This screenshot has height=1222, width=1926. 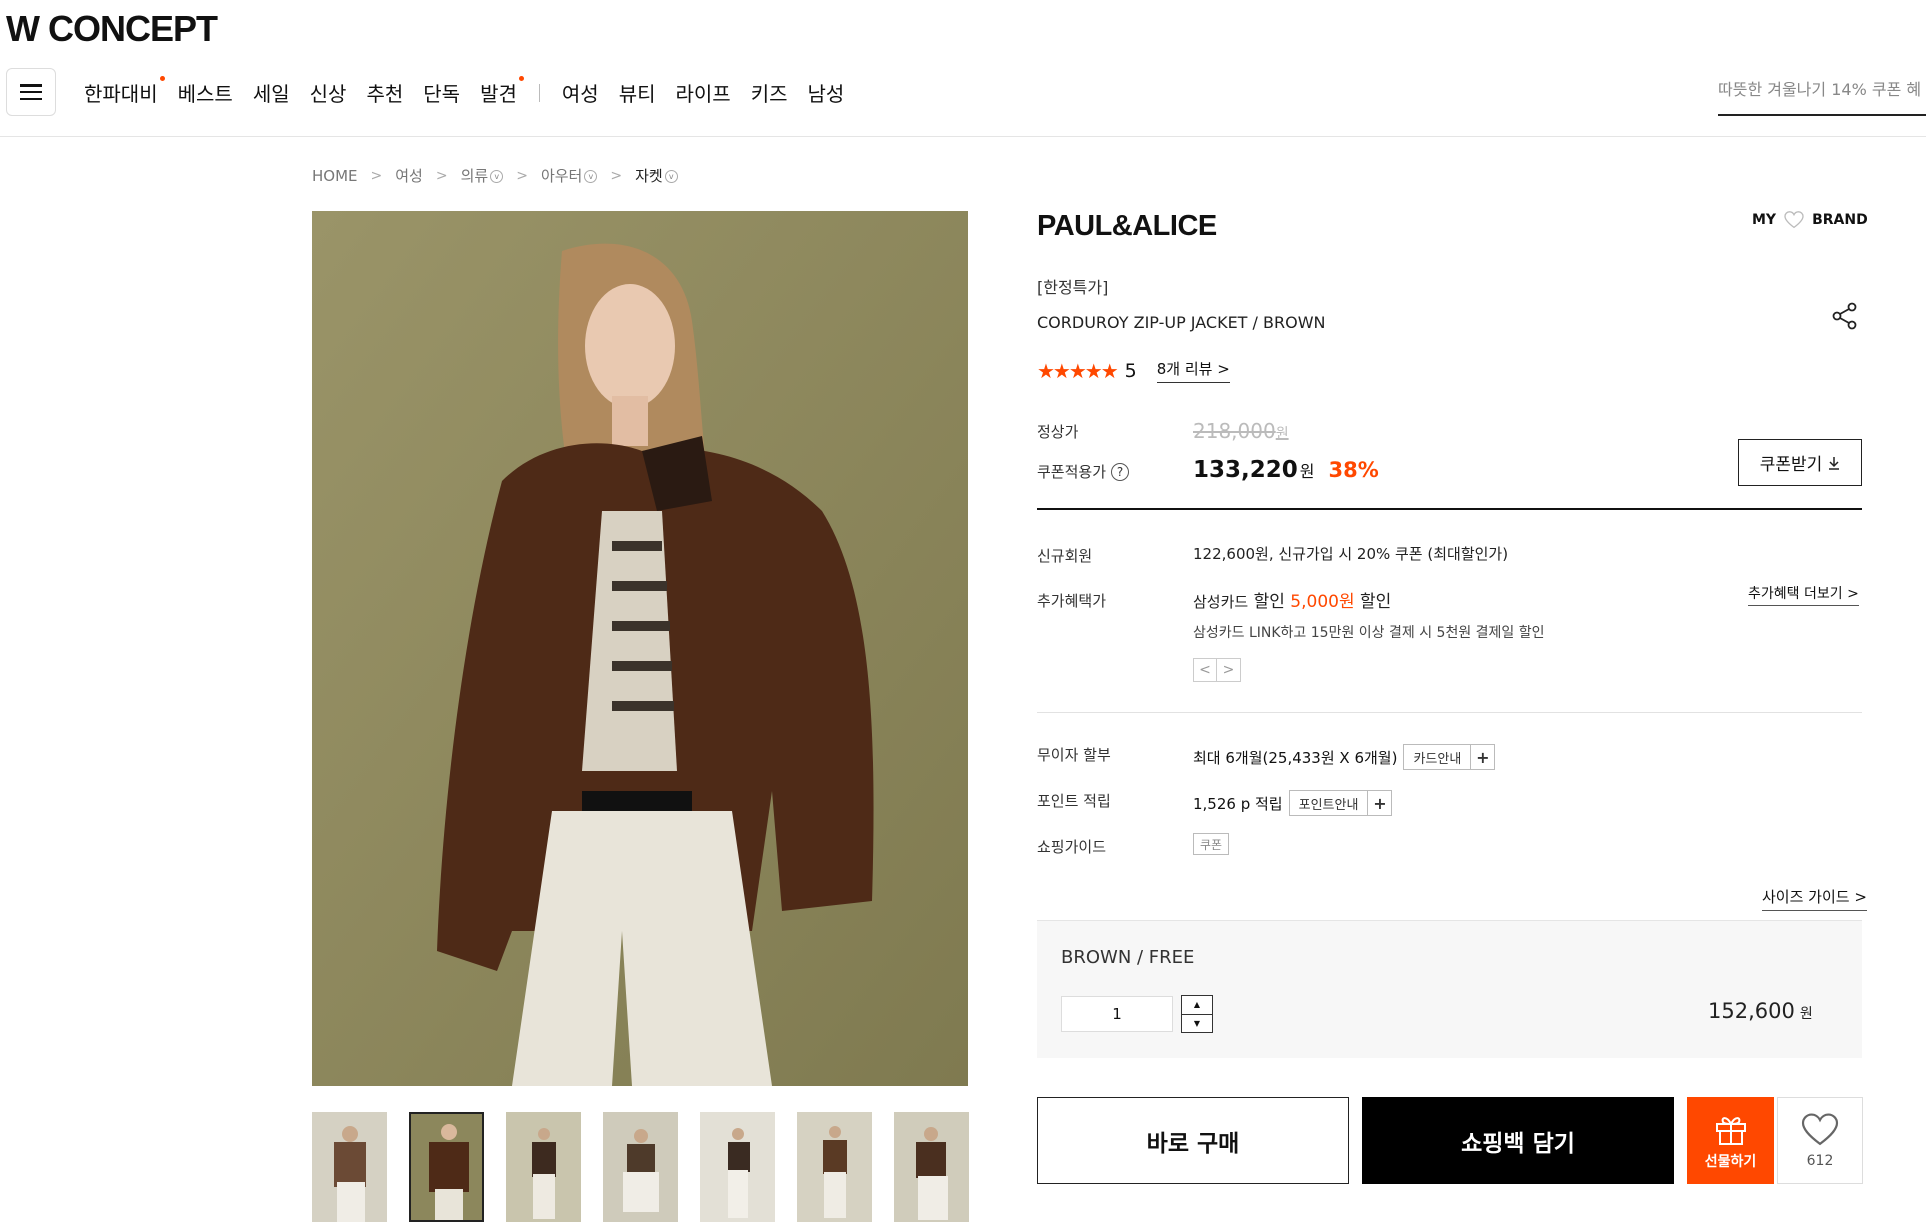 What do you see at coordinates (1482, 757) in the screenshot?
I see `plus-icon: +` at bounding box center [1482, 757].